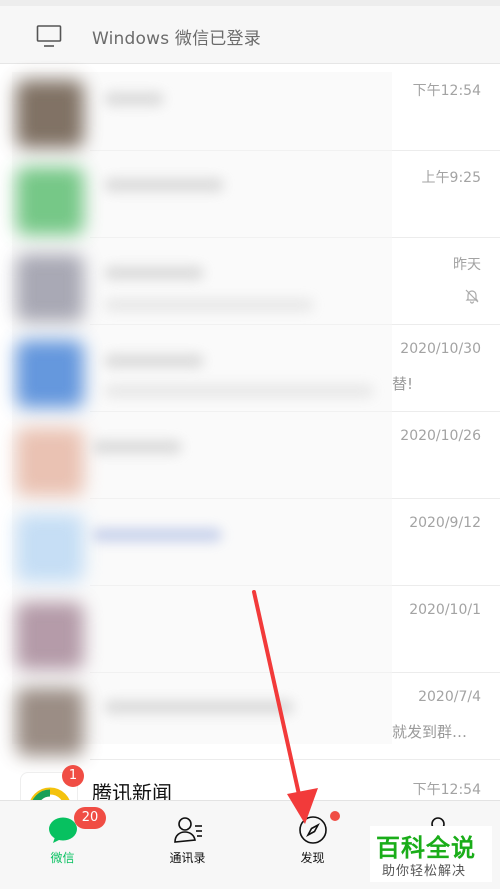 The width and height of the screenshot is (500, 889). I want to click on tab-label: 微信, so click(62, 858).